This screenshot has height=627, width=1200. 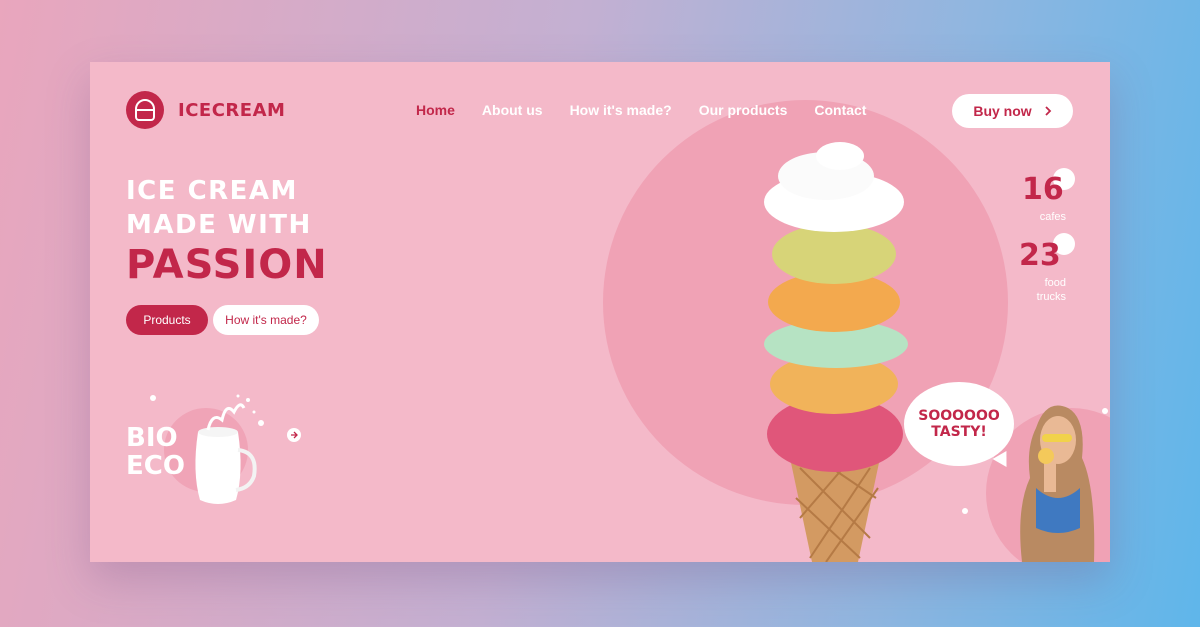 What do you see at coordinates (1052, 217) in the screenshot?
I see `stat-cafes-label: cafes` at bounding box center [1052, 217].